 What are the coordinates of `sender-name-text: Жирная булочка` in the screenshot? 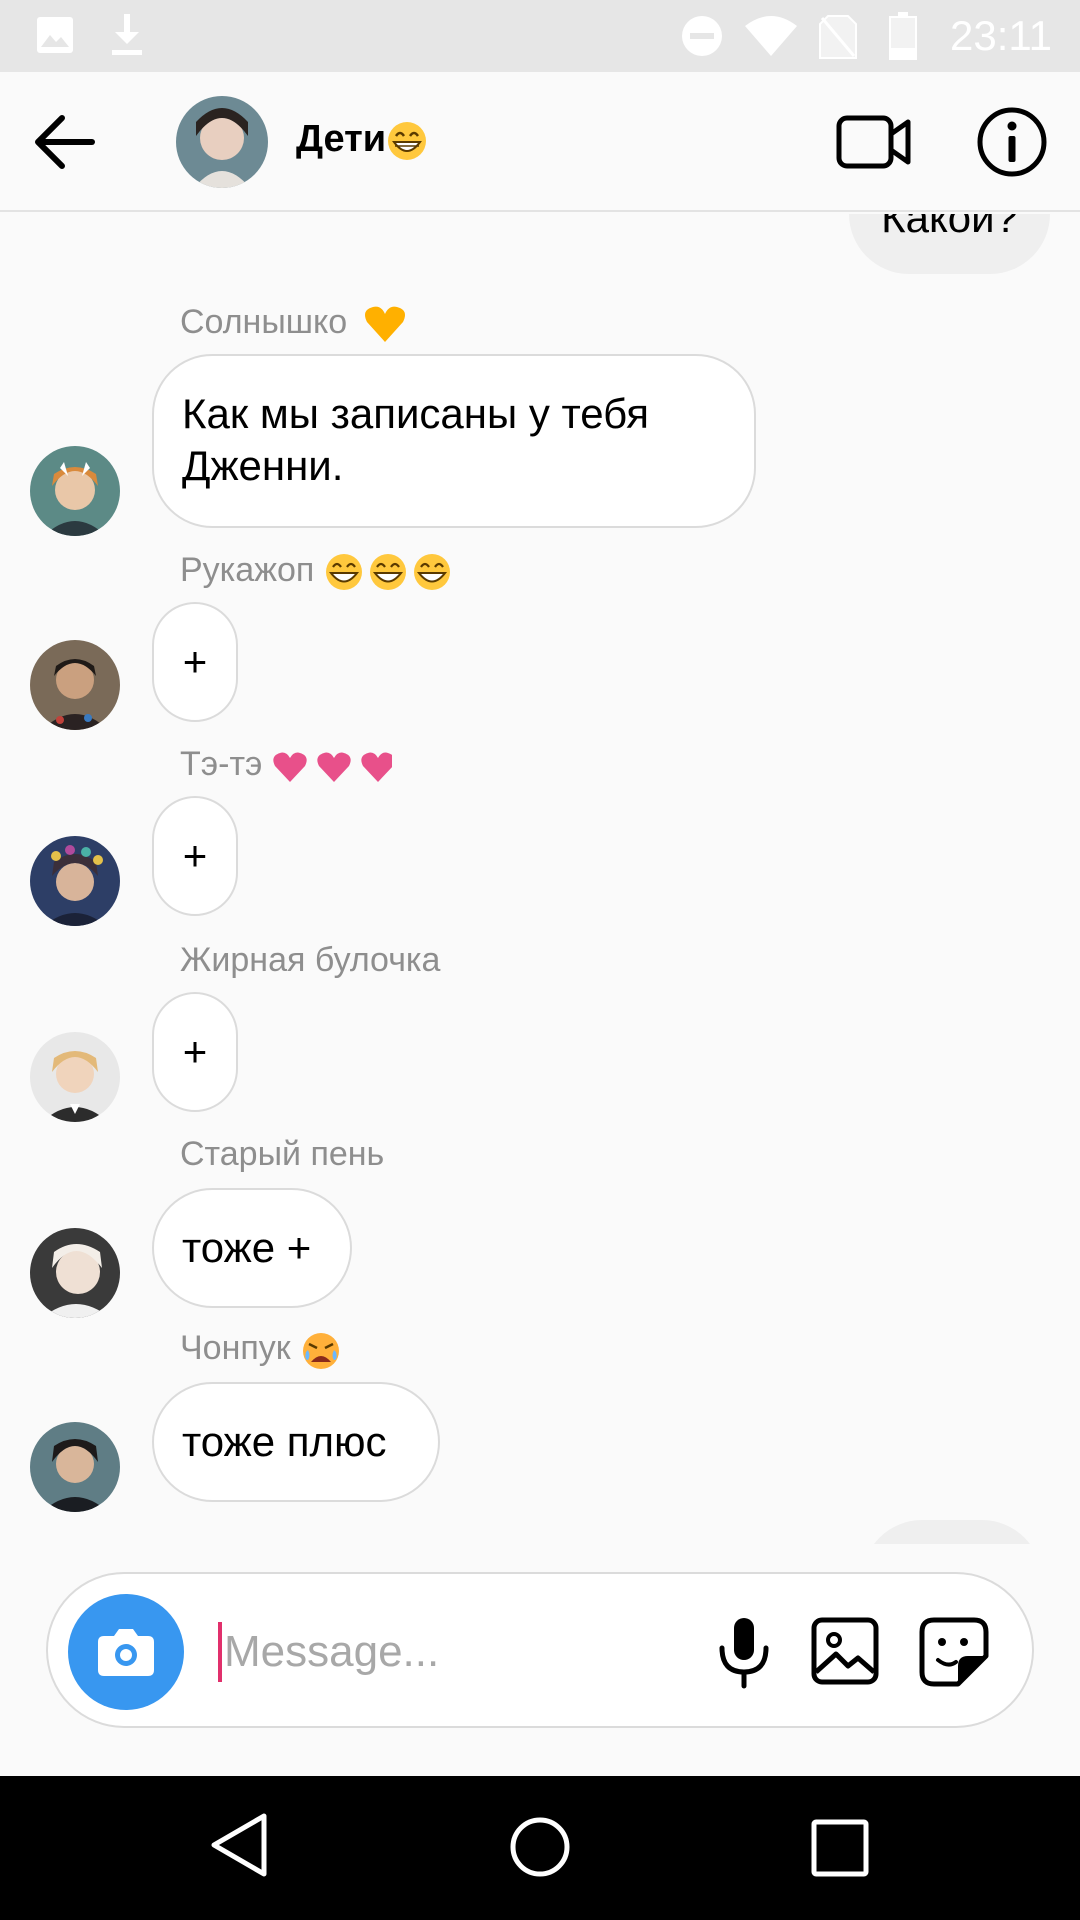 It's located at (310, 960).